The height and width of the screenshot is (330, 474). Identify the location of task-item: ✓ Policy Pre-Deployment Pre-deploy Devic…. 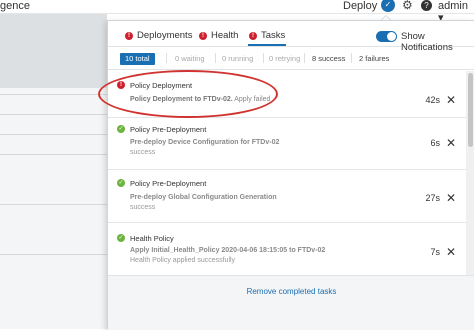
(287, 144).